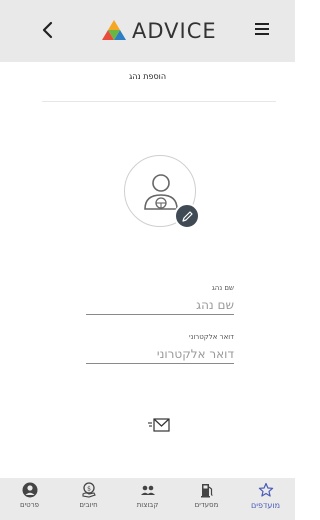 The image size is (320, 520). Describe the element at coordinates (147, 76) in the screenshot. I see `page-title: הוספת נהג` at that location.